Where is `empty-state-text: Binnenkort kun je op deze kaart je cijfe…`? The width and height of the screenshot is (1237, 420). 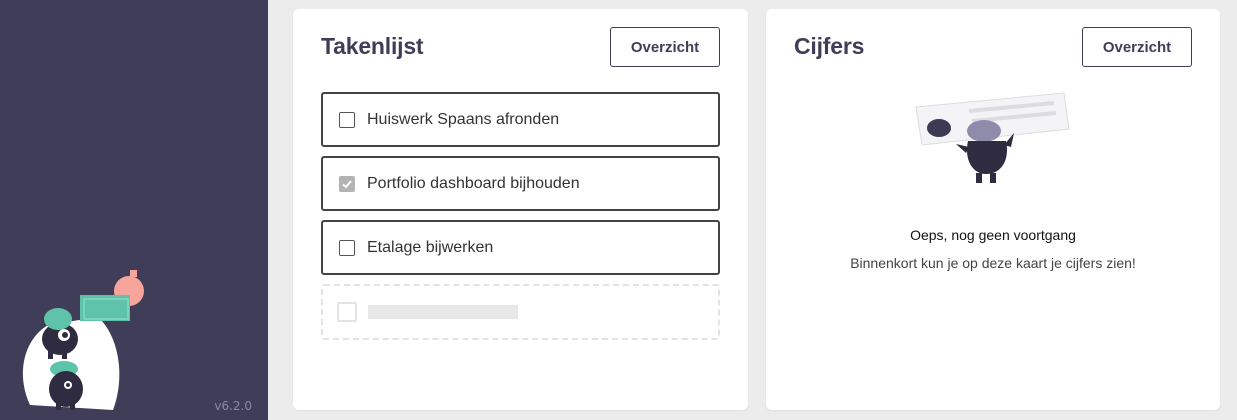
empty-state-text: Binnenkort kun je op deze kaart je cijfe… is located at coordinates (993, 263).